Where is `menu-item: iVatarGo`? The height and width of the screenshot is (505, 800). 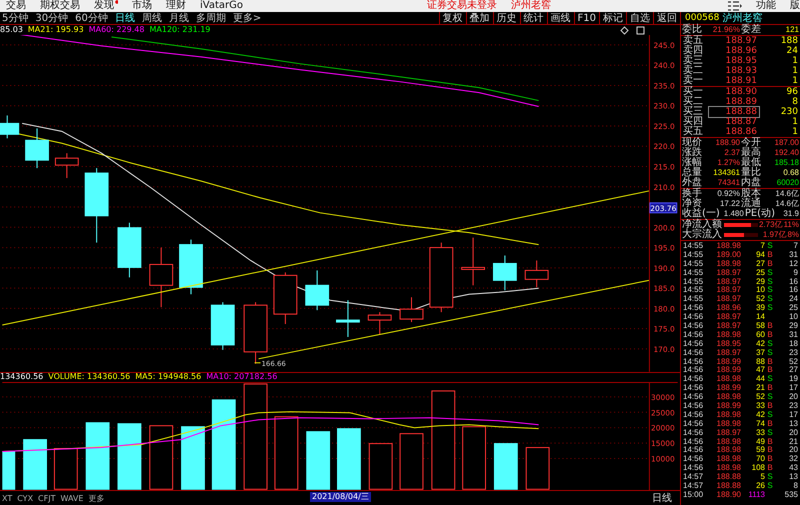
menu-item: iVatarGo is located at coordinates (221, 6).